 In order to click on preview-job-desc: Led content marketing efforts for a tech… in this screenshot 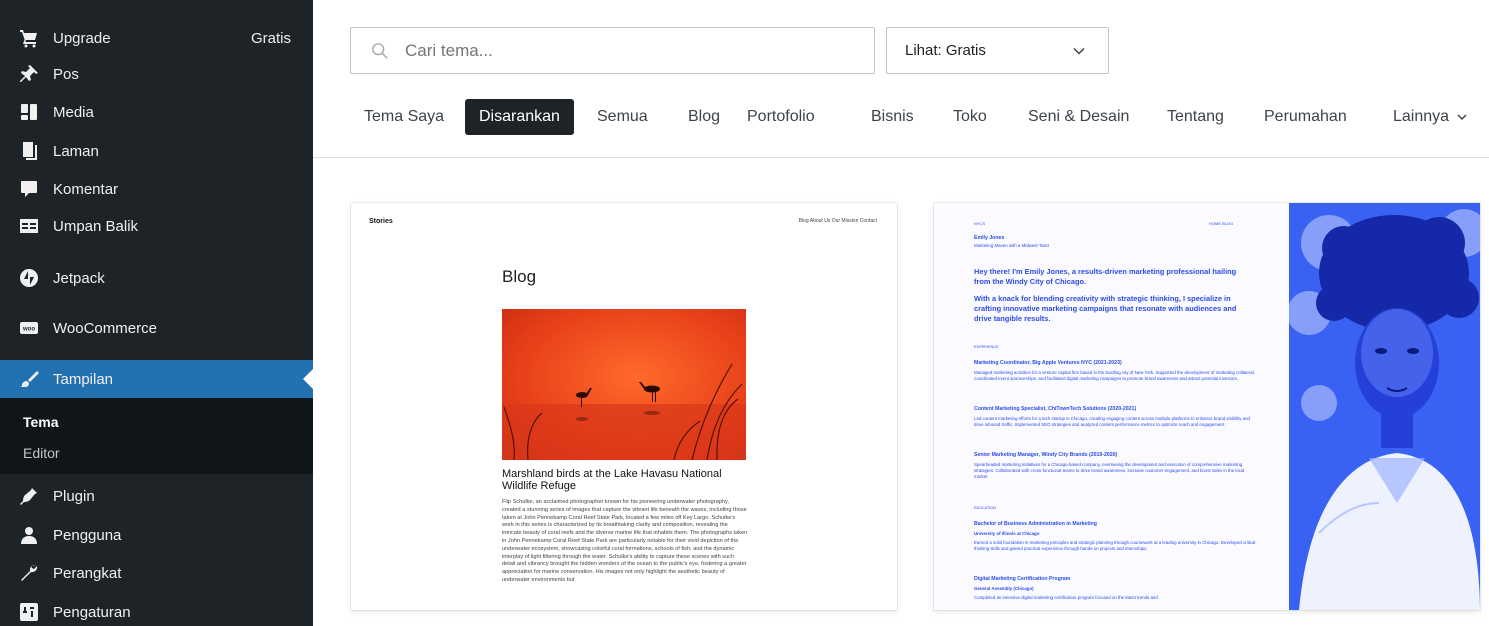, I will do `click(1112, 421)`.